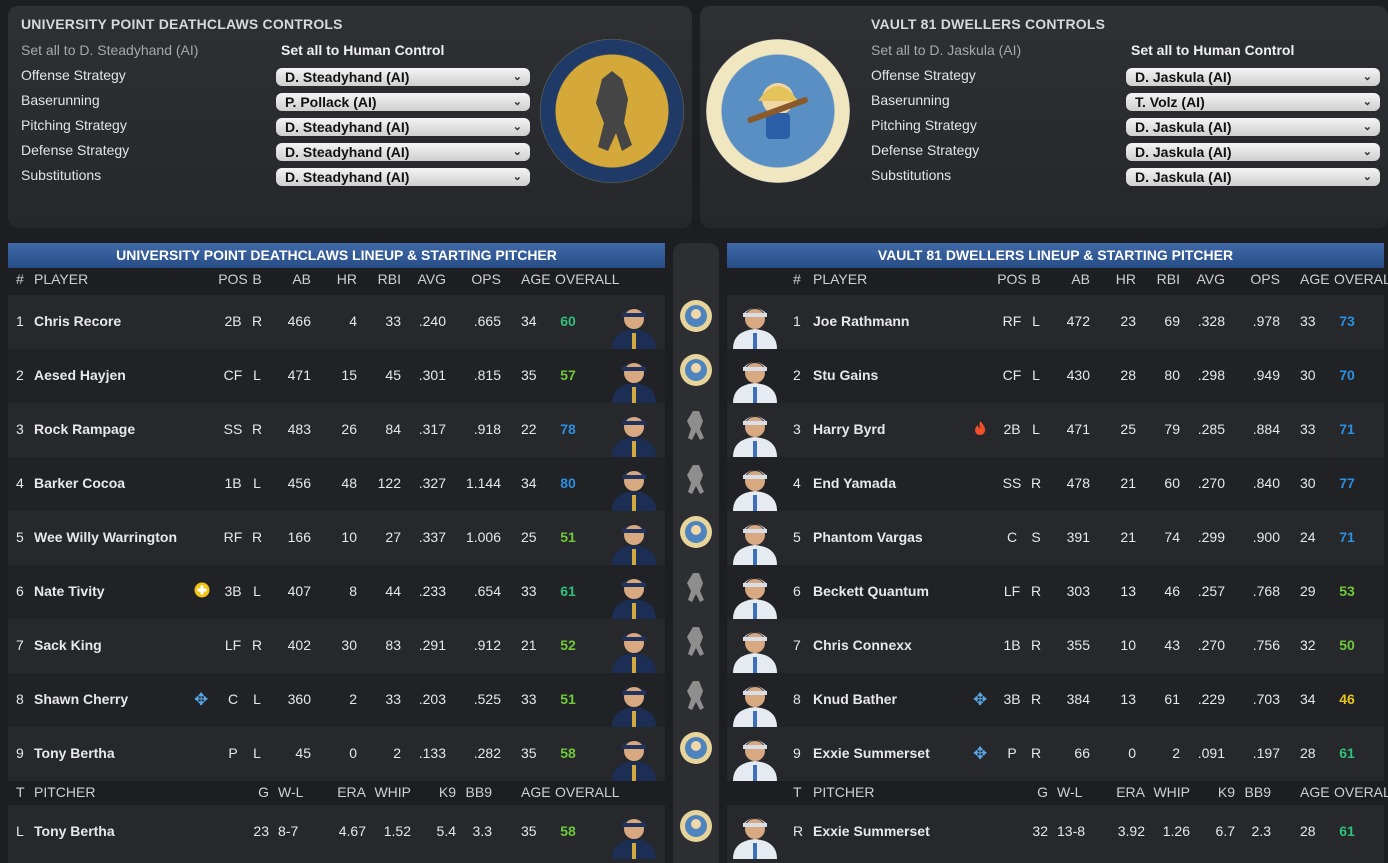 The width and height of the screenshot is (1388, 863). Describe the element at coordinates (1172, 645) in the screenshot. I see `rbi: 43` at that location.